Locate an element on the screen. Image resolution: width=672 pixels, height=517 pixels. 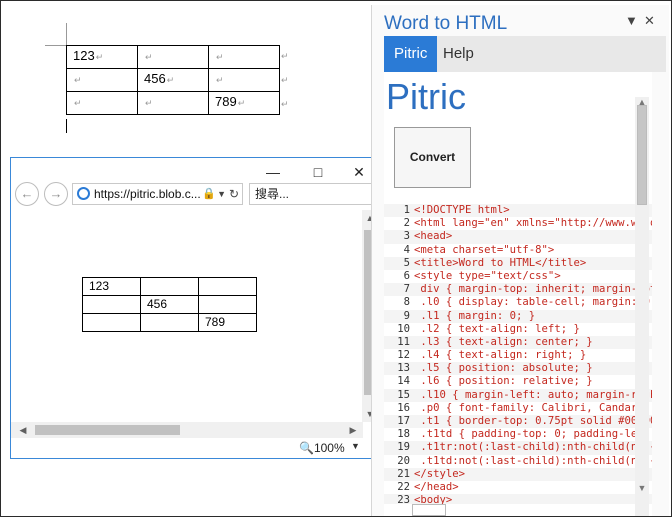
pane-tabs: Pitric Help is located at coordinates (525, 54).